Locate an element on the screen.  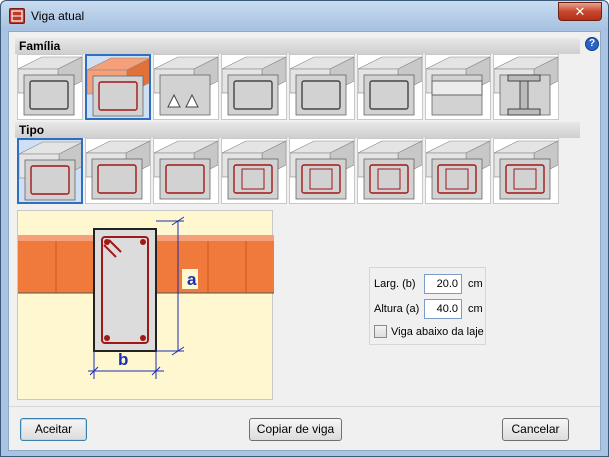
familia-option-viga-de-laje is located at coordinates (458, 87).